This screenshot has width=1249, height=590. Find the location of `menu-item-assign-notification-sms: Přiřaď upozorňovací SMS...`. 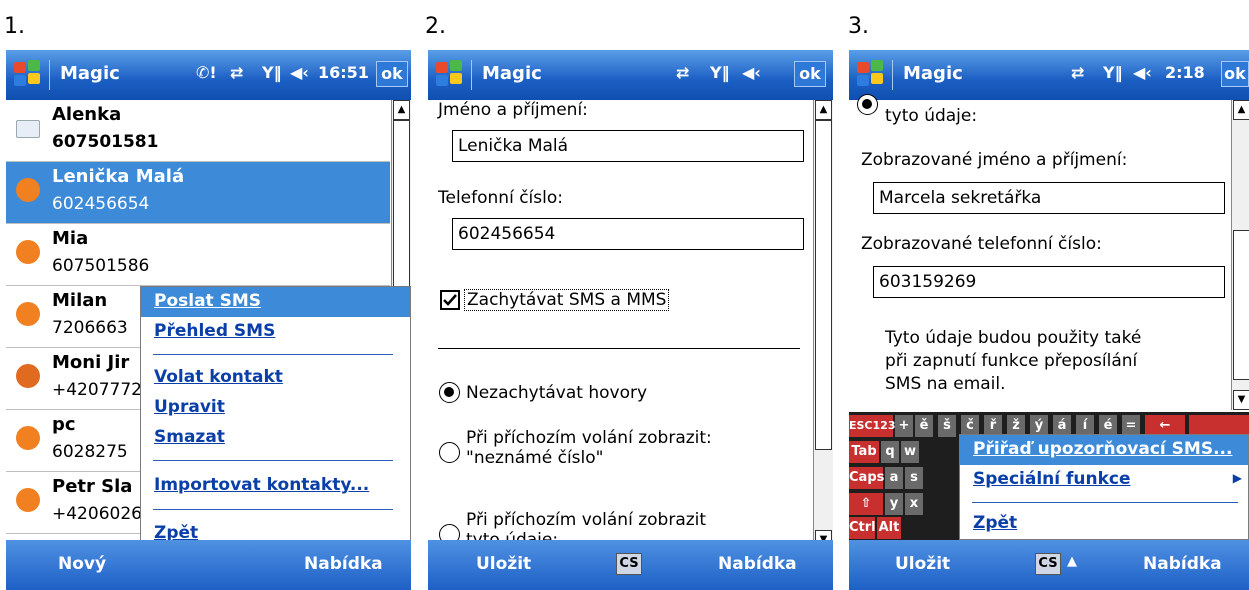

menu-item-assign-notification-sms: Přiřaď upozorňovací SMS... is located at coordinates (1104, 450).